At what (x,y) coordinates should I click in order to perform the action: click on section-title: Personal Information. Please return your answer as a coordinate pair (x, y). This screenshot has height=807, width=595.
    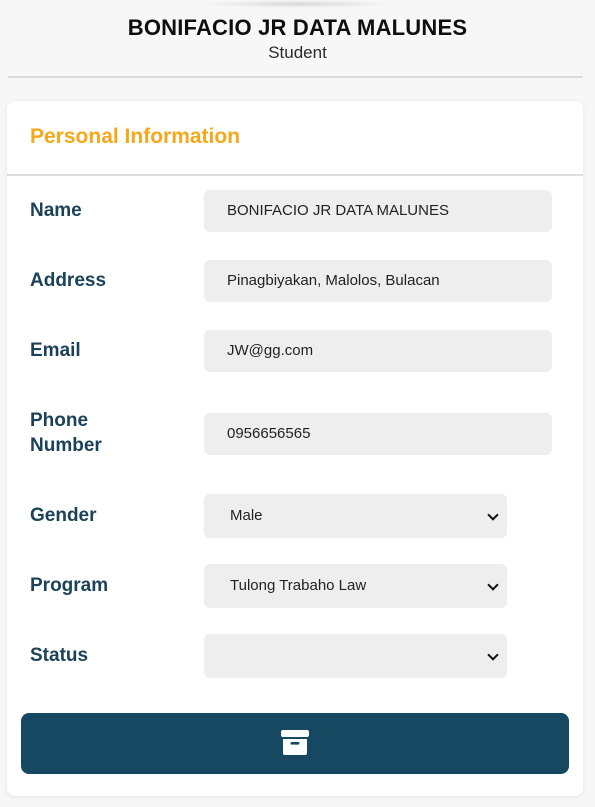
    Looking at the image, I should click on (135, 136).